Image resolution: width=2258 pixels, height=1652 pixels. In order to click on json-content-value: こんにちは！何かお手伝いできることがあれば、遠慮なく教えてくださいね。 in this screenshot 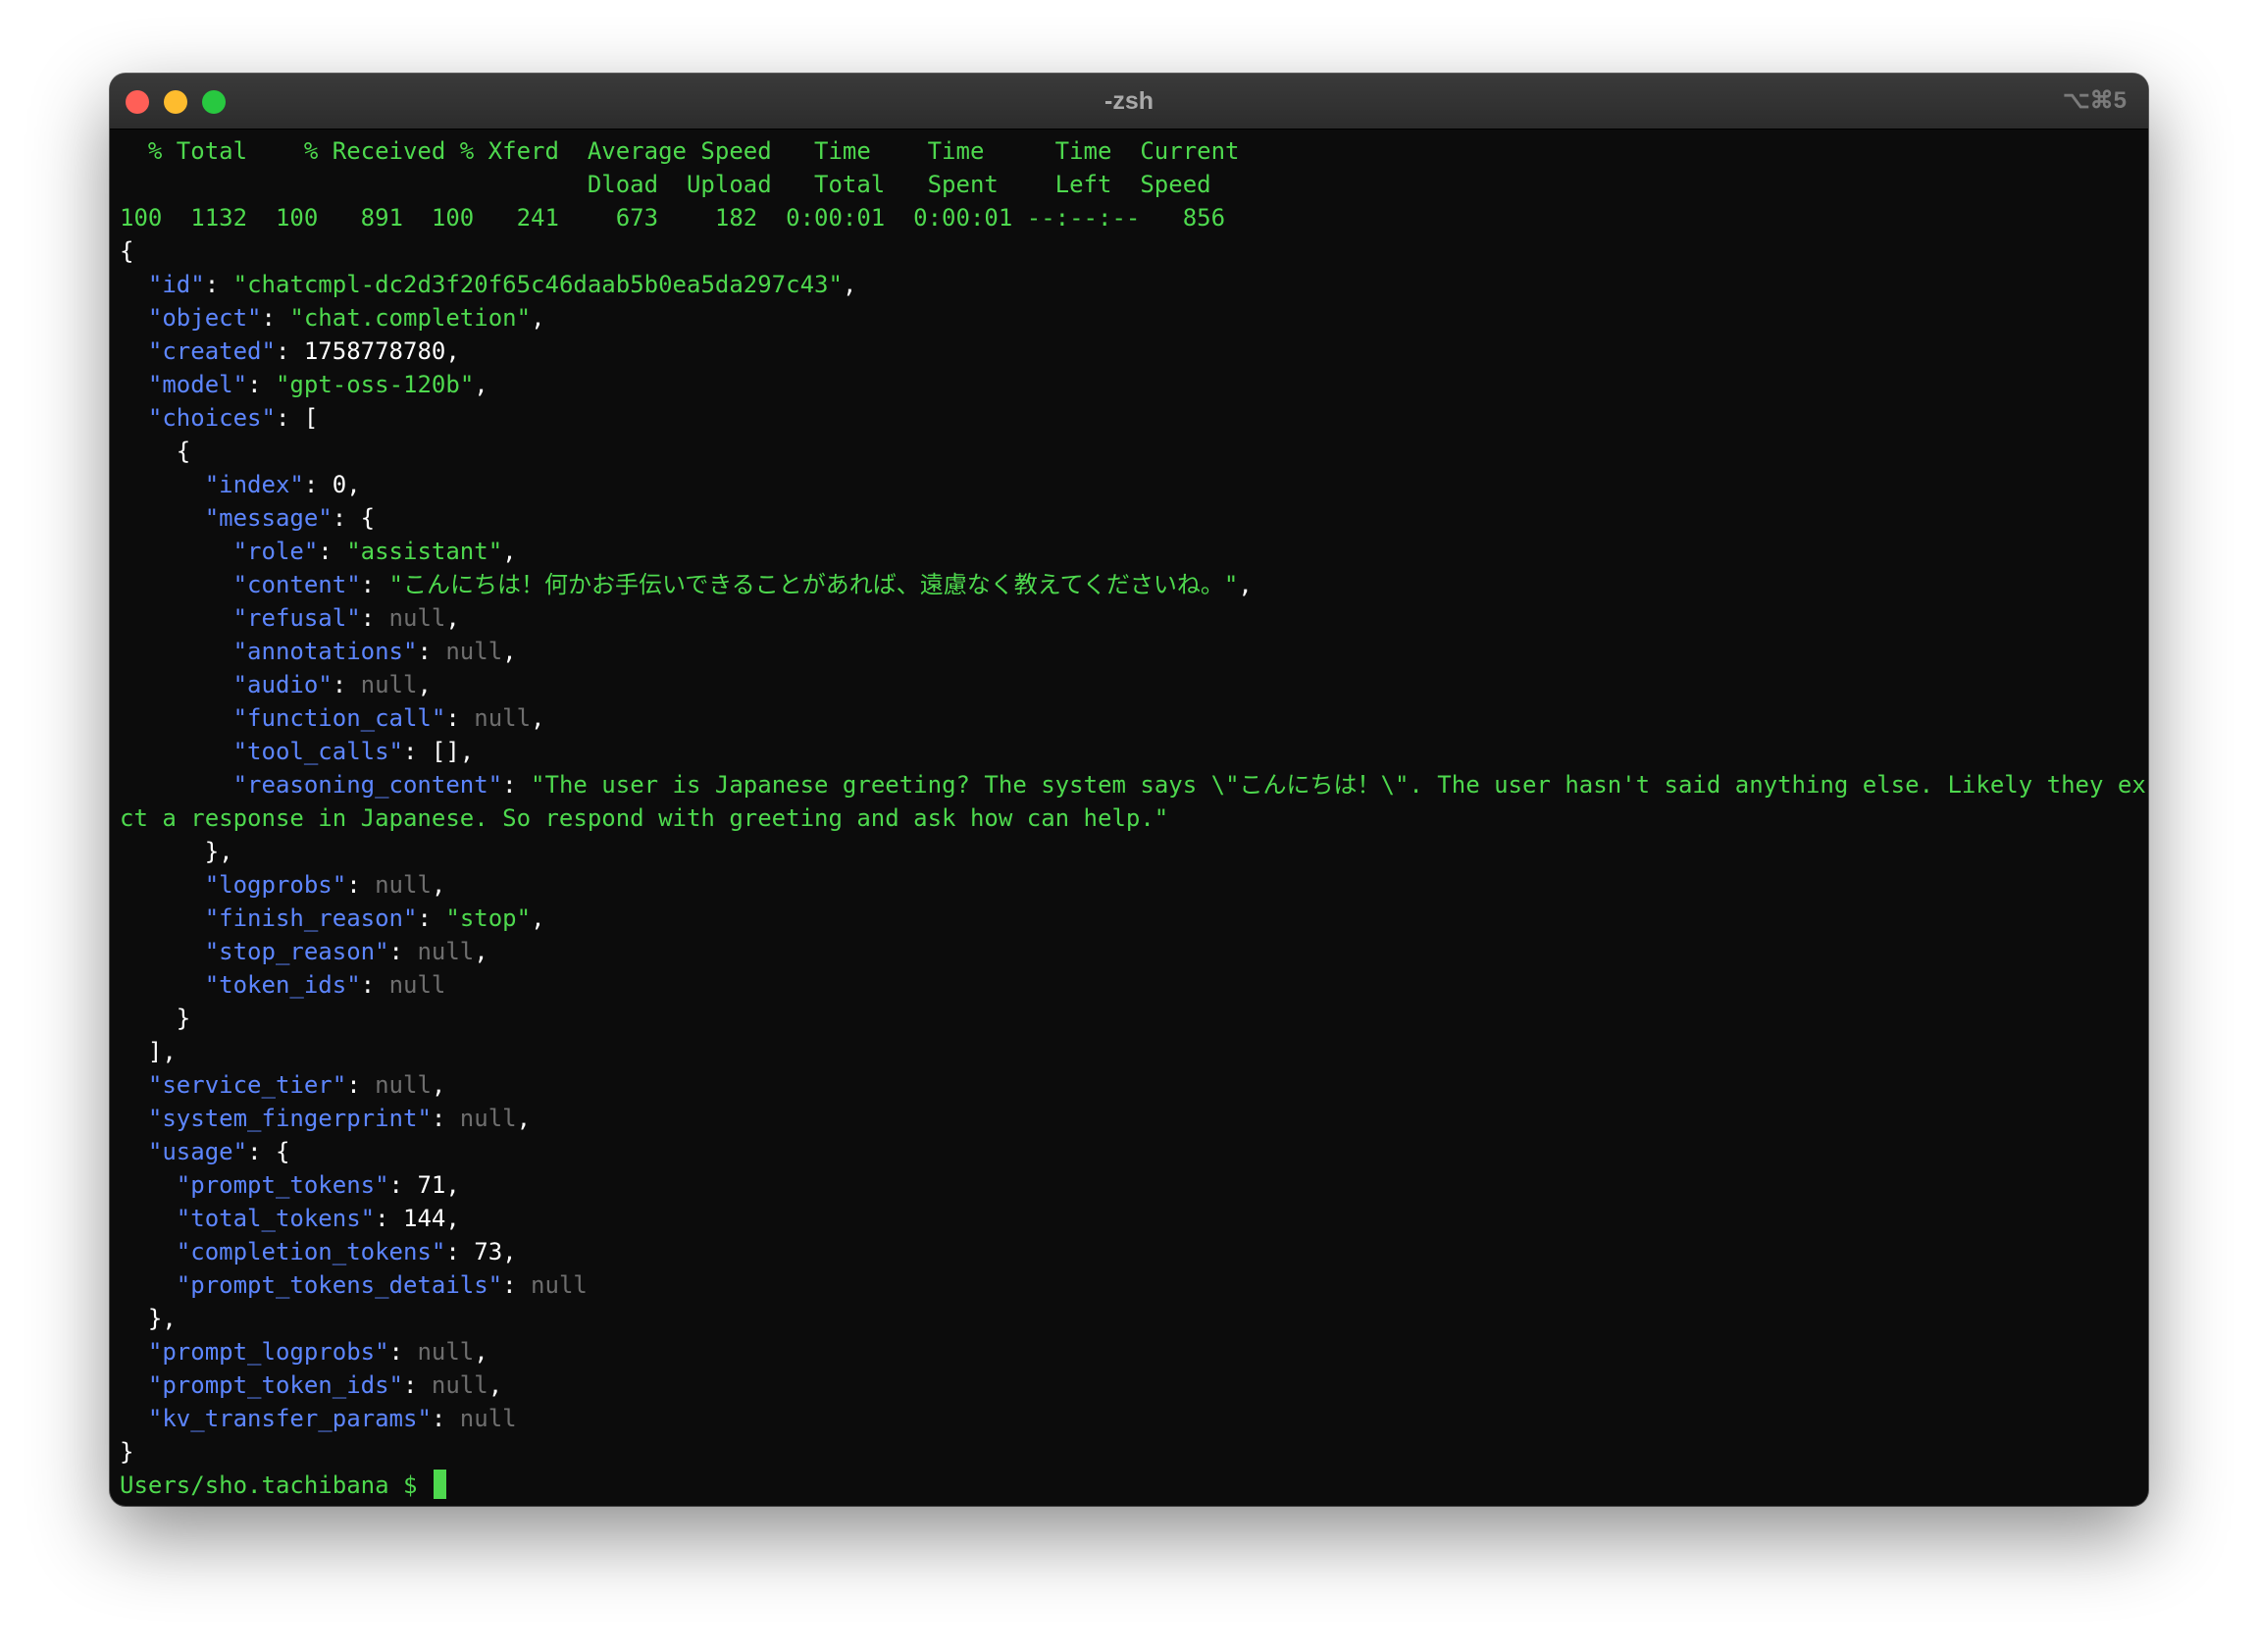, I will do `click(813, 584)`.